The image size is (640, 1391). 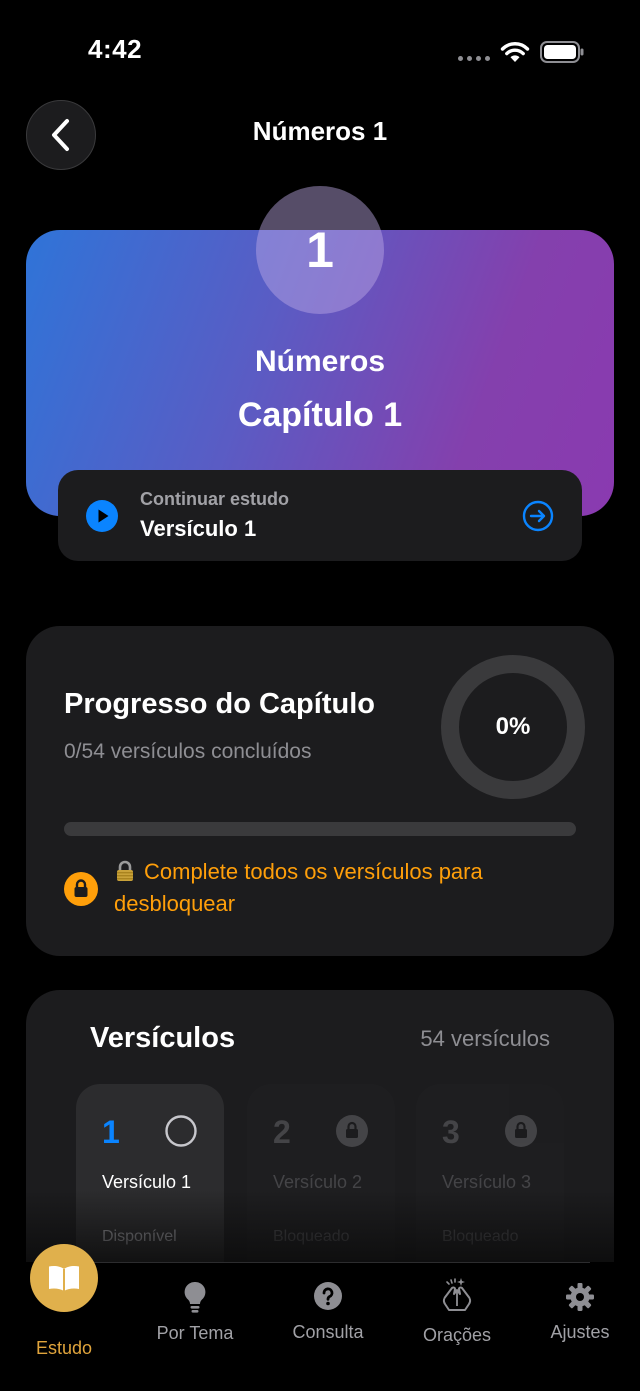 I want to click on verse-tile-2: 2 Versículo 2 Bloqueado, so click(x=321, y=1184).